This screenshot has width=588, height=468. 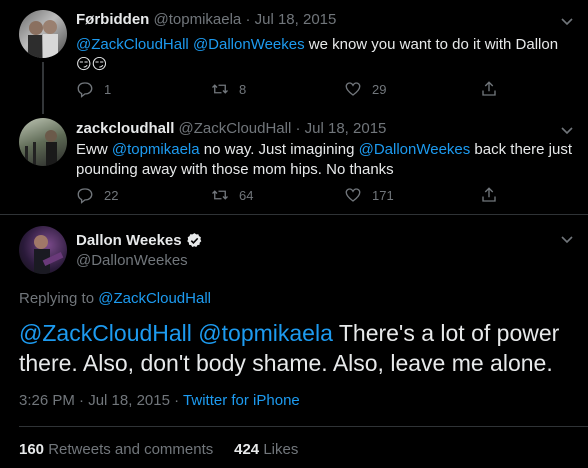 I want to click on replying-to: Replying to @ZackCloudHall, so click(x=115, y=298).